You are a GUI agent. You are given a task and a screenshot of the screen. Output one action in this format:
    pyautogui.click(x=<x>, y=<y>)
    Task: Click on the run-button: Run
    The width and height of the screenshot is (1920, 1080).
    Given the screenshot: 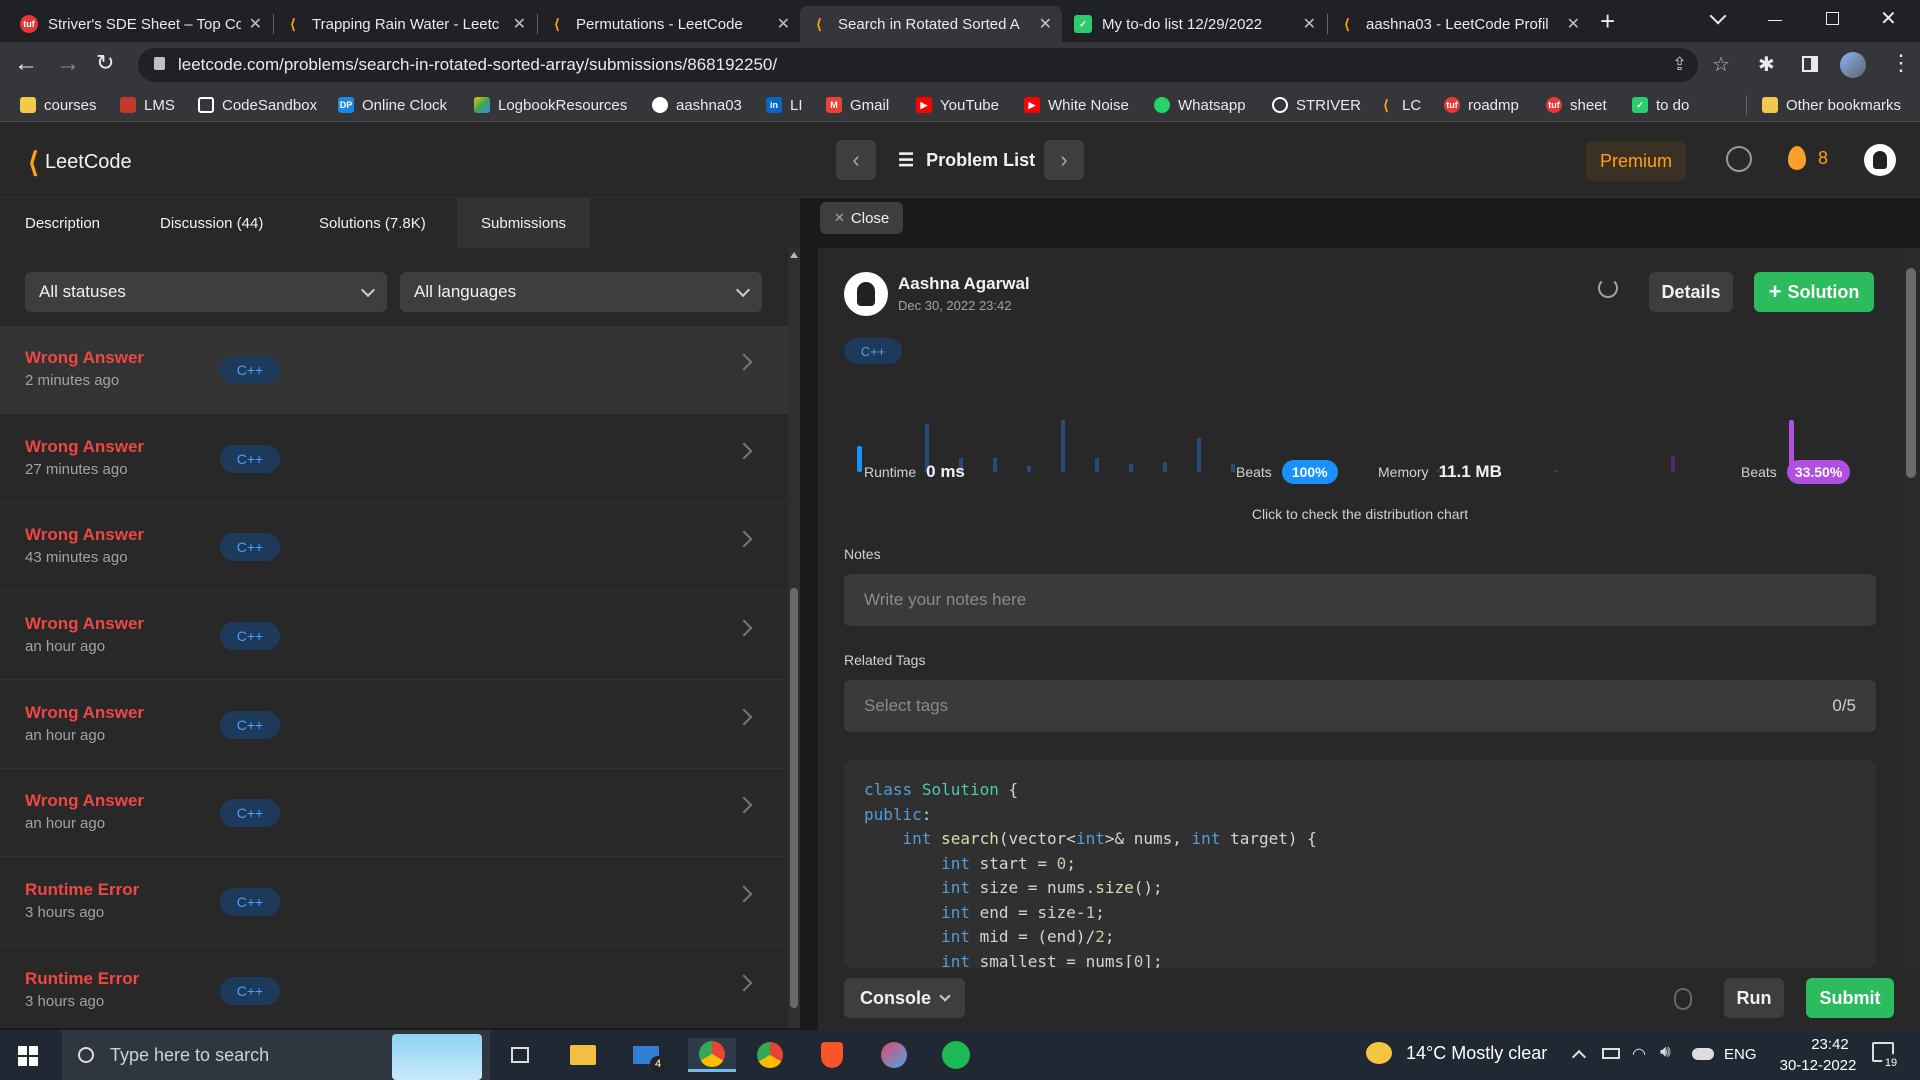 What is the action you would take?
    pyautogui.click(x=1754, y=998)
    